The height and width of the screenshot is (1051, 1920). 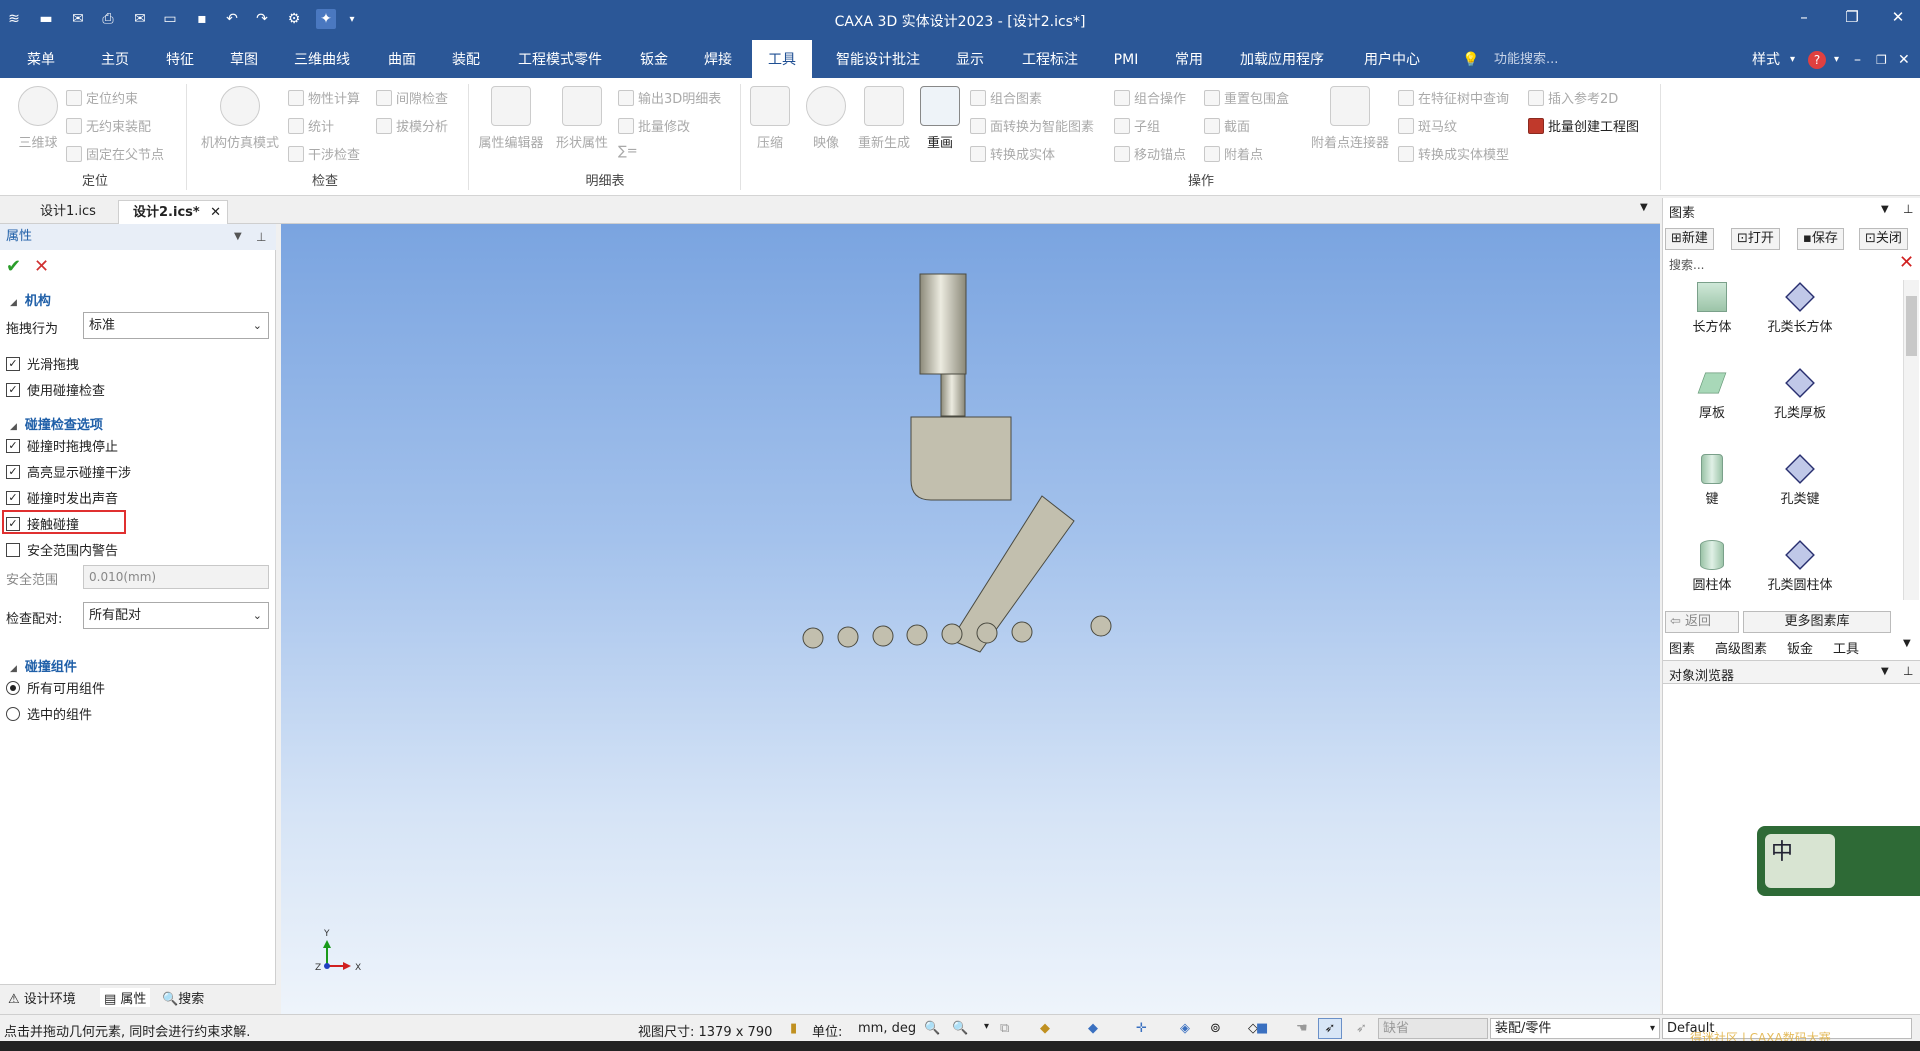 What do you see at coordinates (1573, 97) in the screenshot?
I see `insert-ref2d-button: 插入参考2D` at bounding box center [1573, 97].